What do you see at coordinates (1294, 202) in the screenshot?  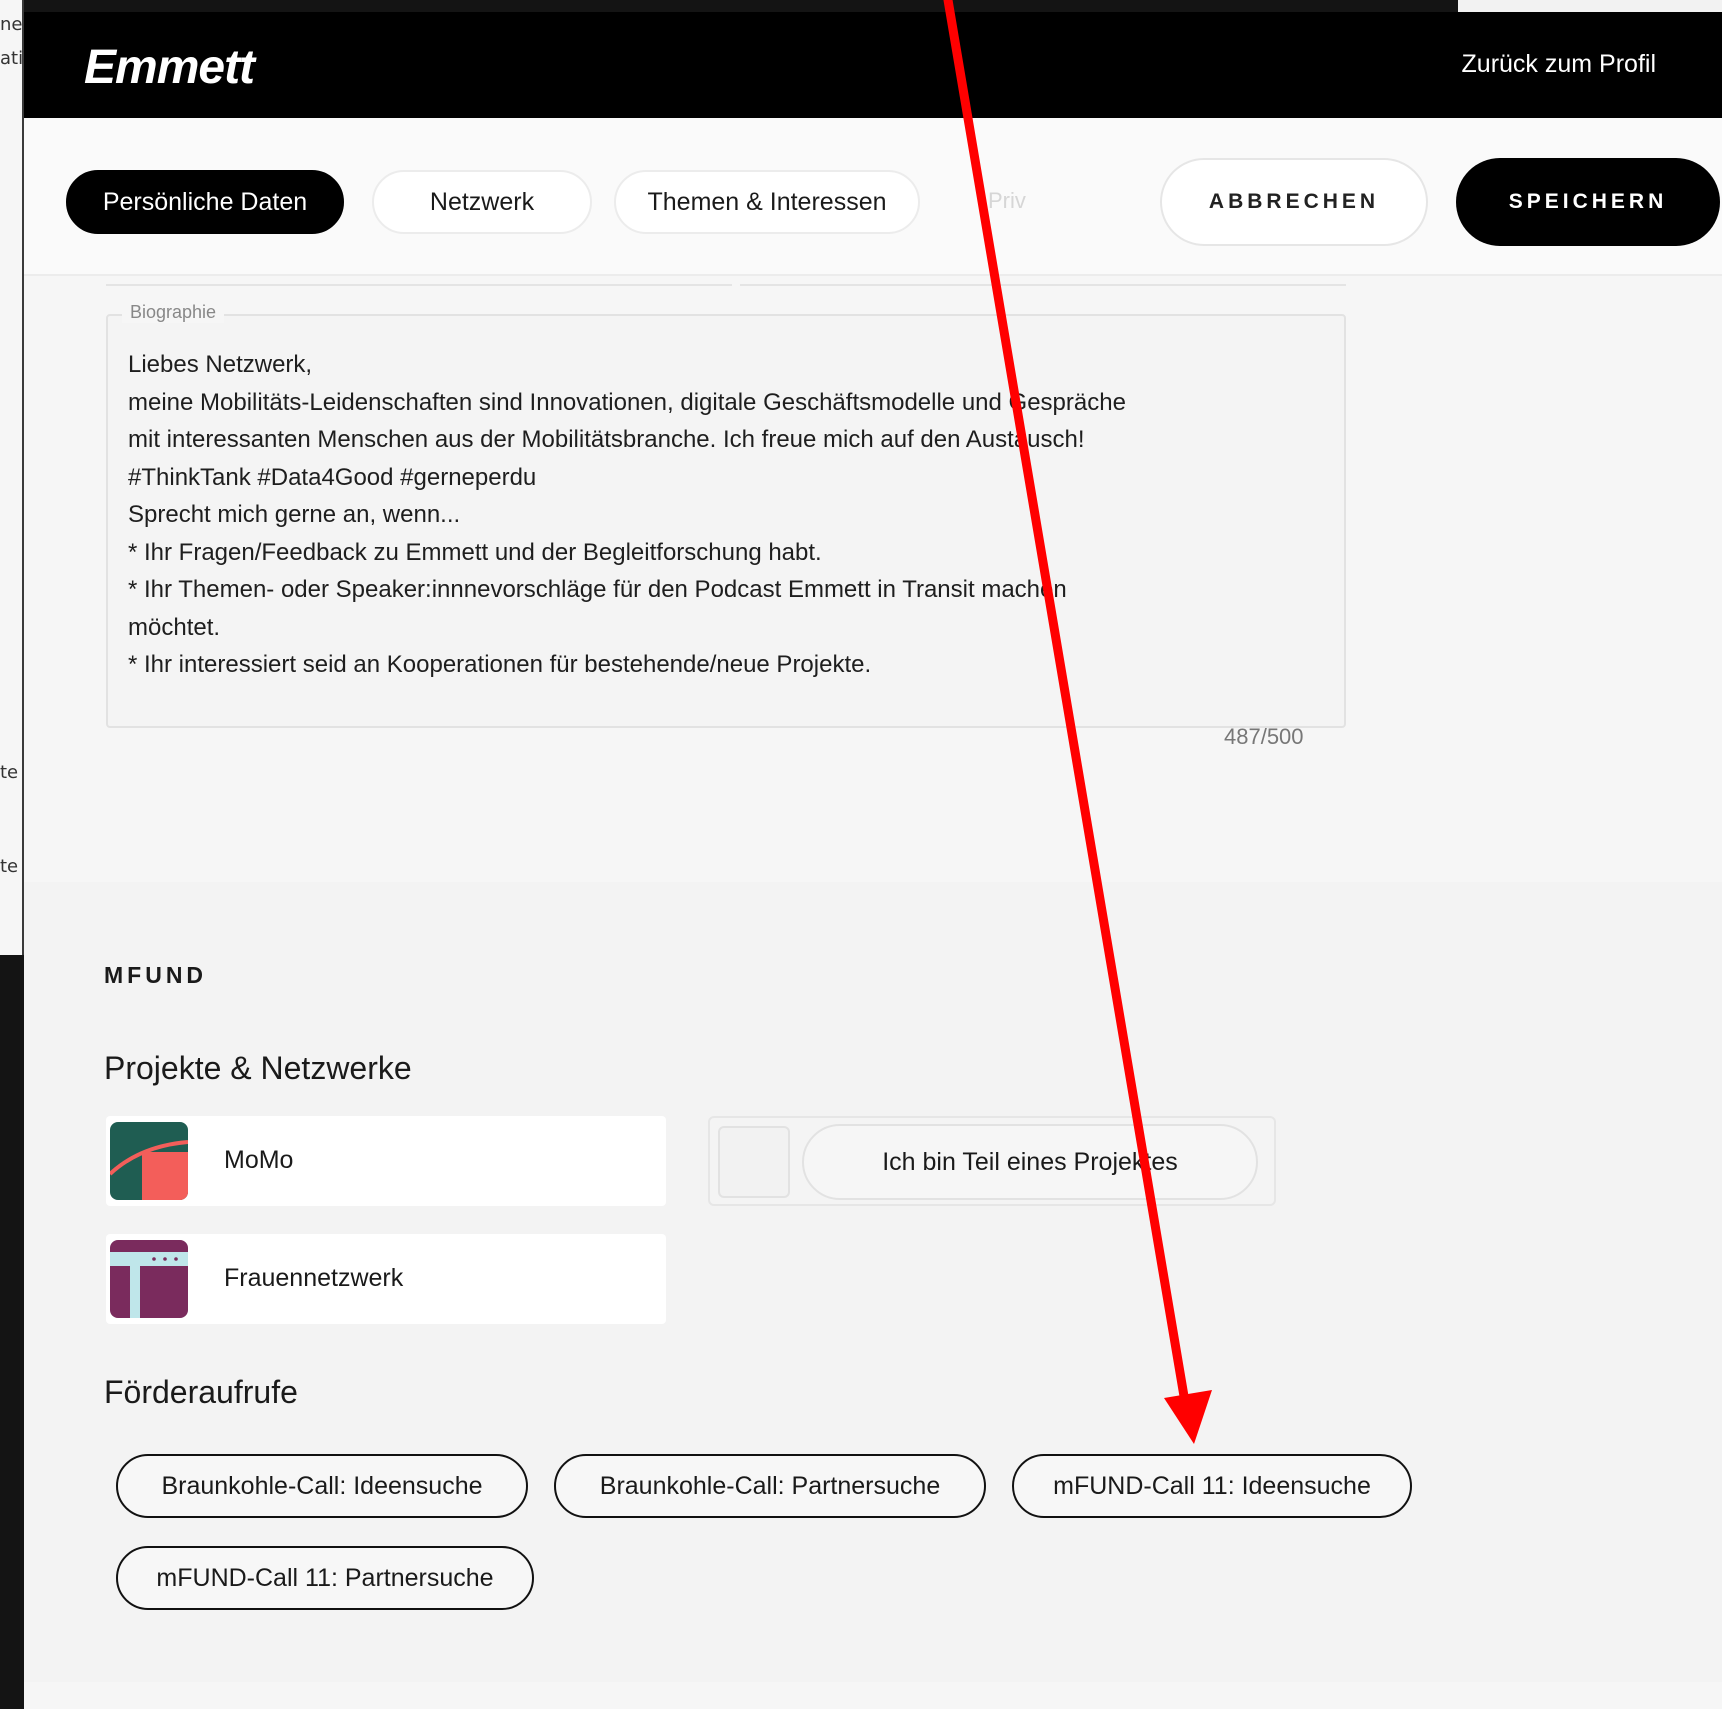 I see `cancel-button: ABBRECHEN` at bounding box center [1294, 202].